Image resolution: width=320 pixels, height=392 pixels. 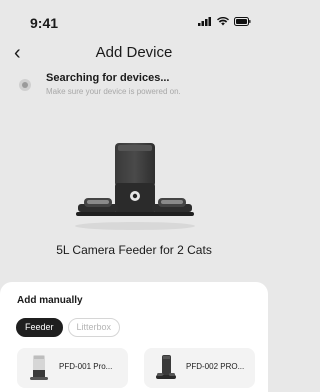 I want to click on searching-indicator-icon, so click(x=25, y=85).